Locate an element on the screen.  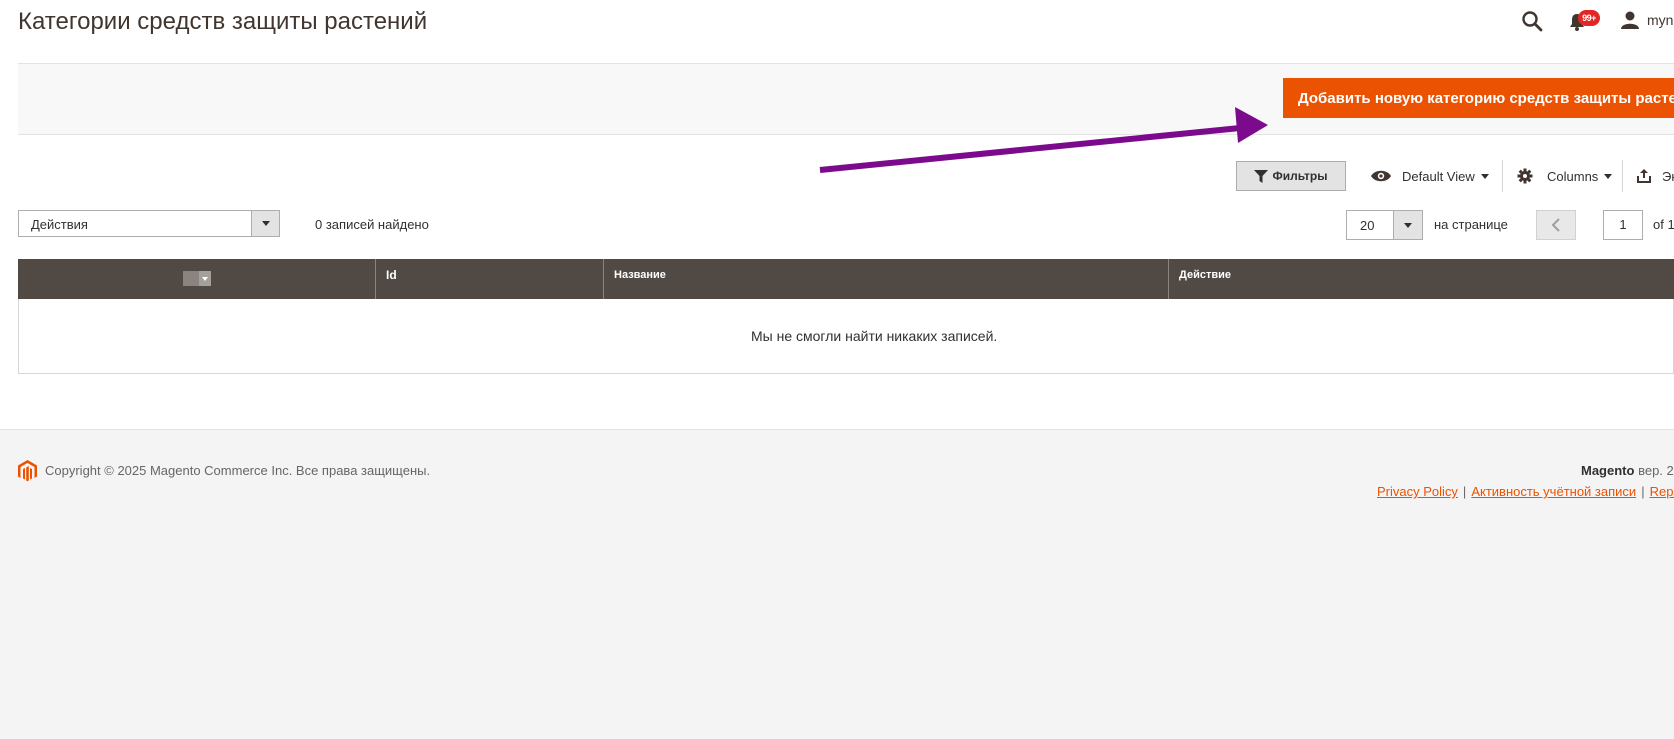
eye-icon is located at coordinates (1381, 176).